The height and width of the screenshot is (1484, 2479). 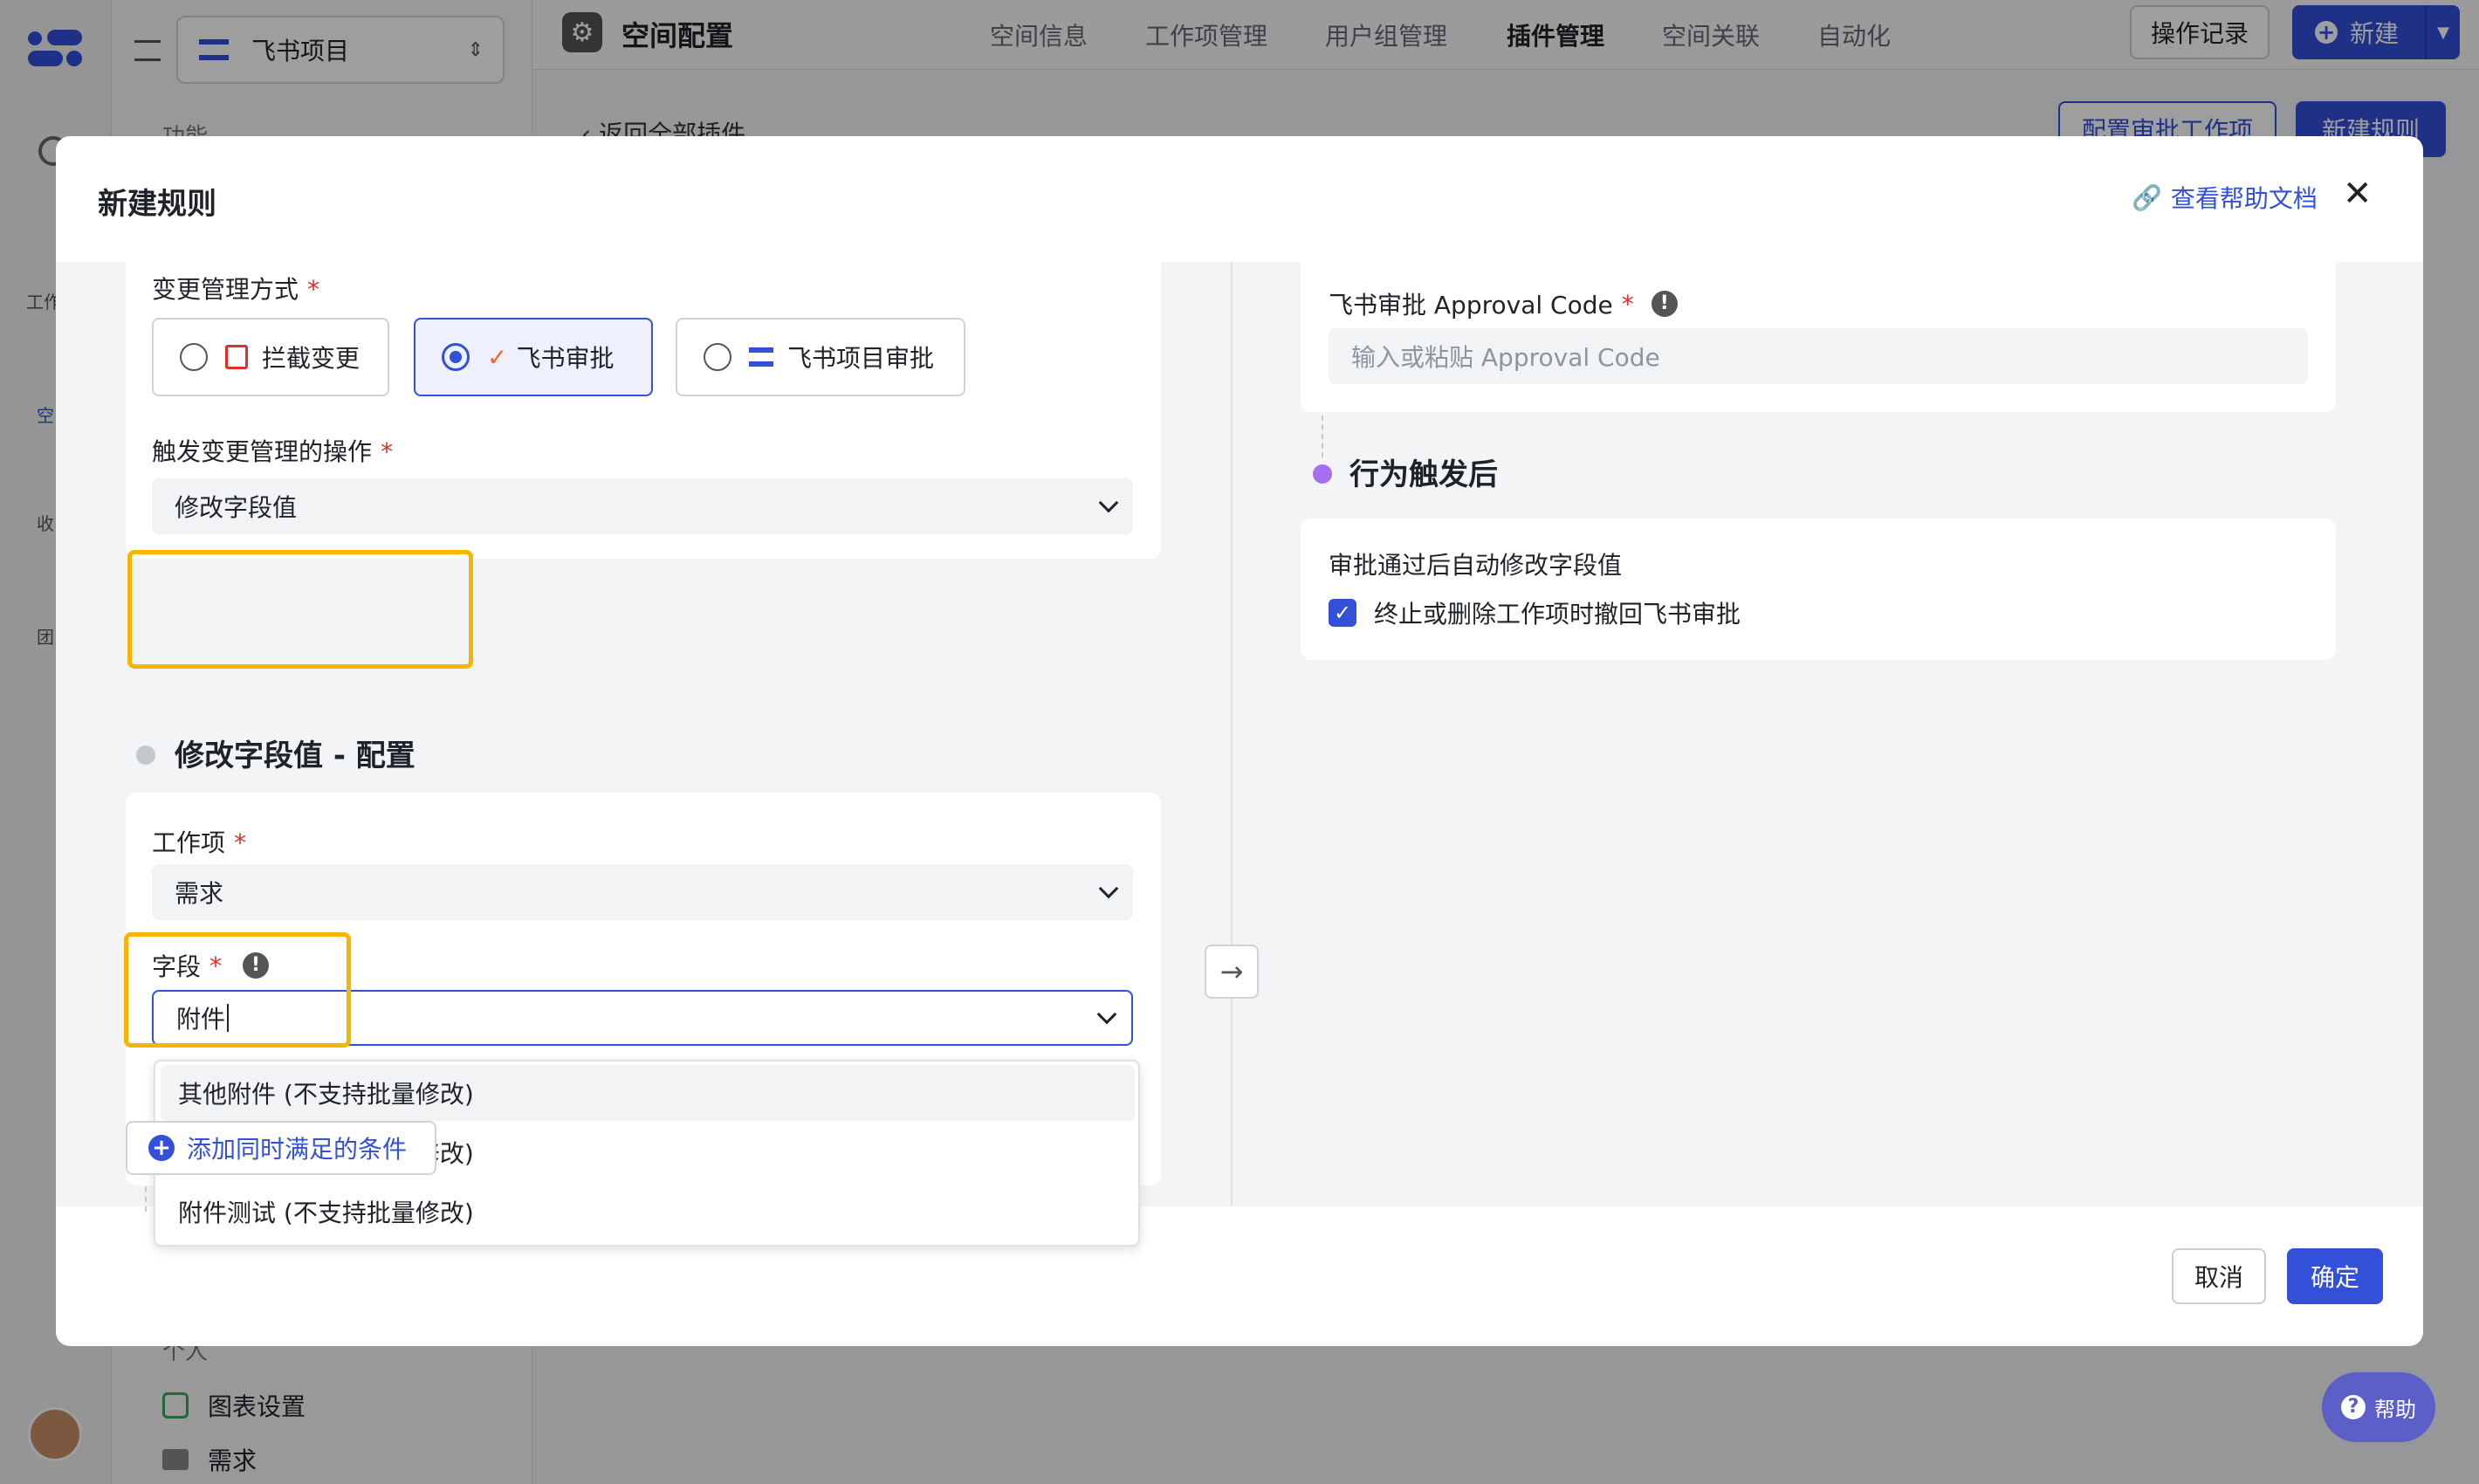 I want to click on add-condition-button: + 添加同时满足的条件, so click(x=281, y=1148).